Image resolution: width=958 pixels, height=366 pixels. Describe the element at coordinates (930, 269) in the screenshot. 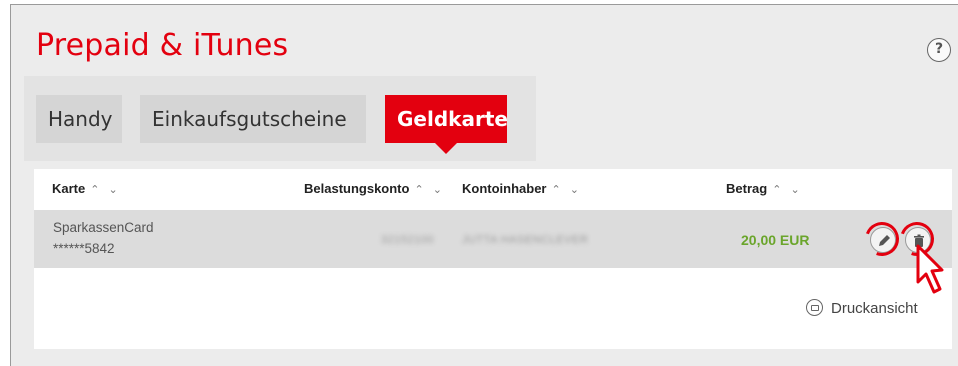

I see `hand-cursor-icon` at that location.